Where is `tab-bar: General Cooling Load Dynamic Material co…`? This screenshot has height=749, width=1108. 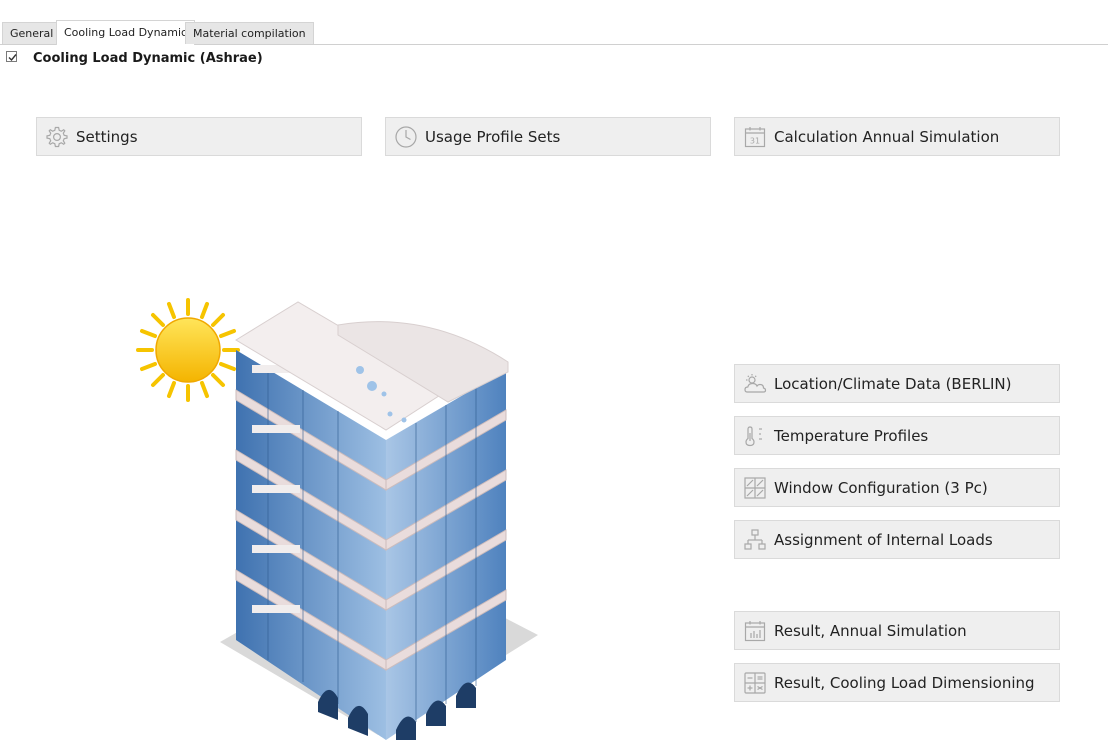
tab-bar: General Cooling Load Dynamic Material co… is located at coordinates (554, 32).